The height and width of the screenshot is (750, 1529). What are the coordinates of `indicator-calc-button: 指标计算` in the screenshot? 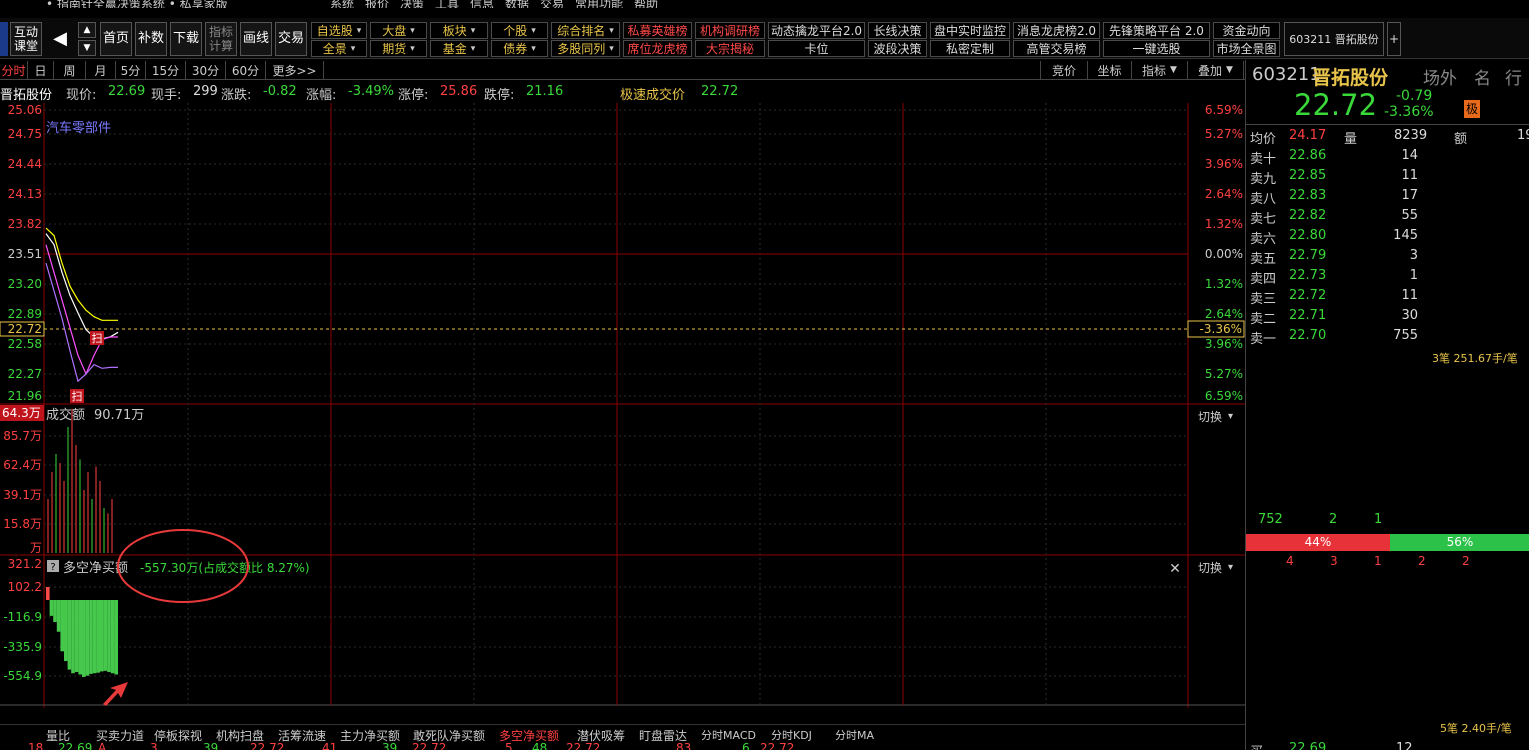 It's located at (221, 39).